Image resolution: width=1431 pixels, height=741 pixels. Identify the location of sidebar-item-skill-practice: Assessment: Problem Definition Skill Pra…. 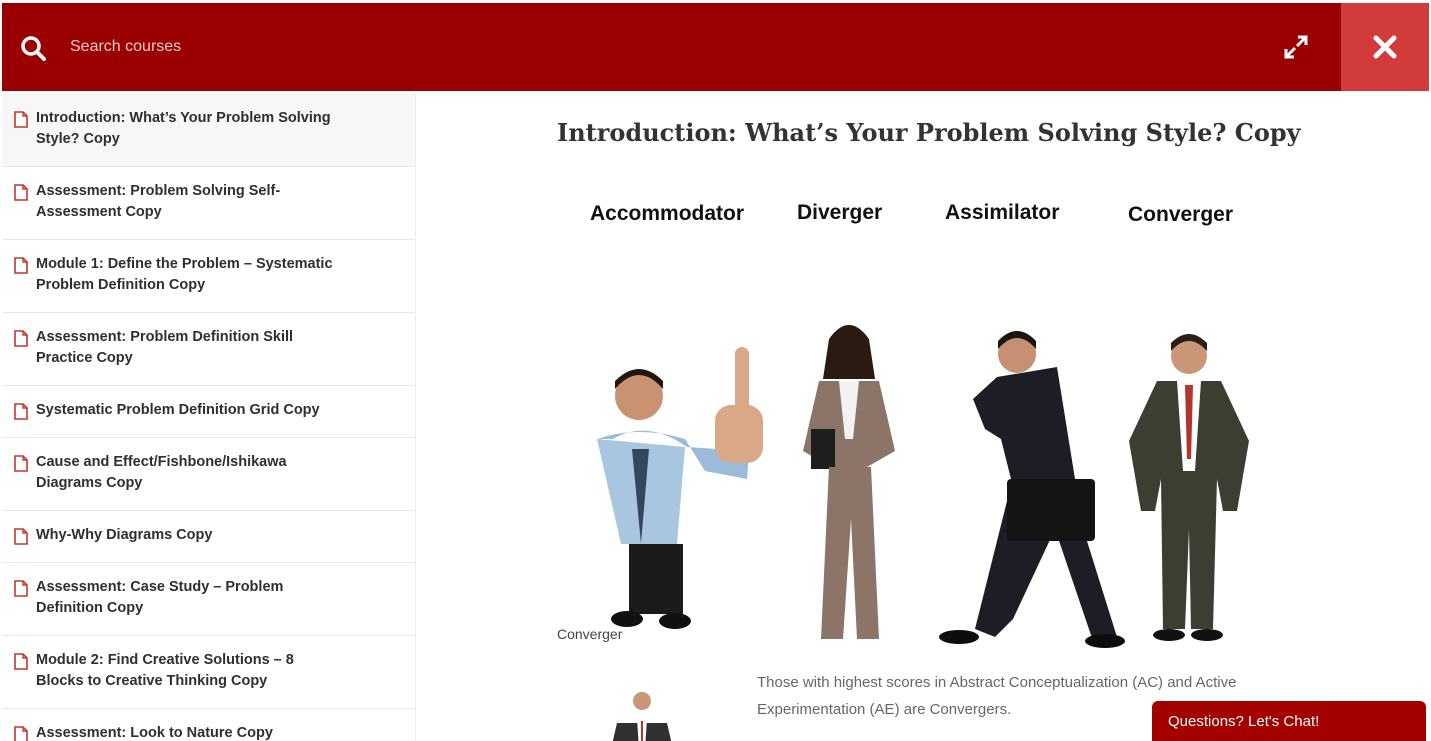
(208, 349).